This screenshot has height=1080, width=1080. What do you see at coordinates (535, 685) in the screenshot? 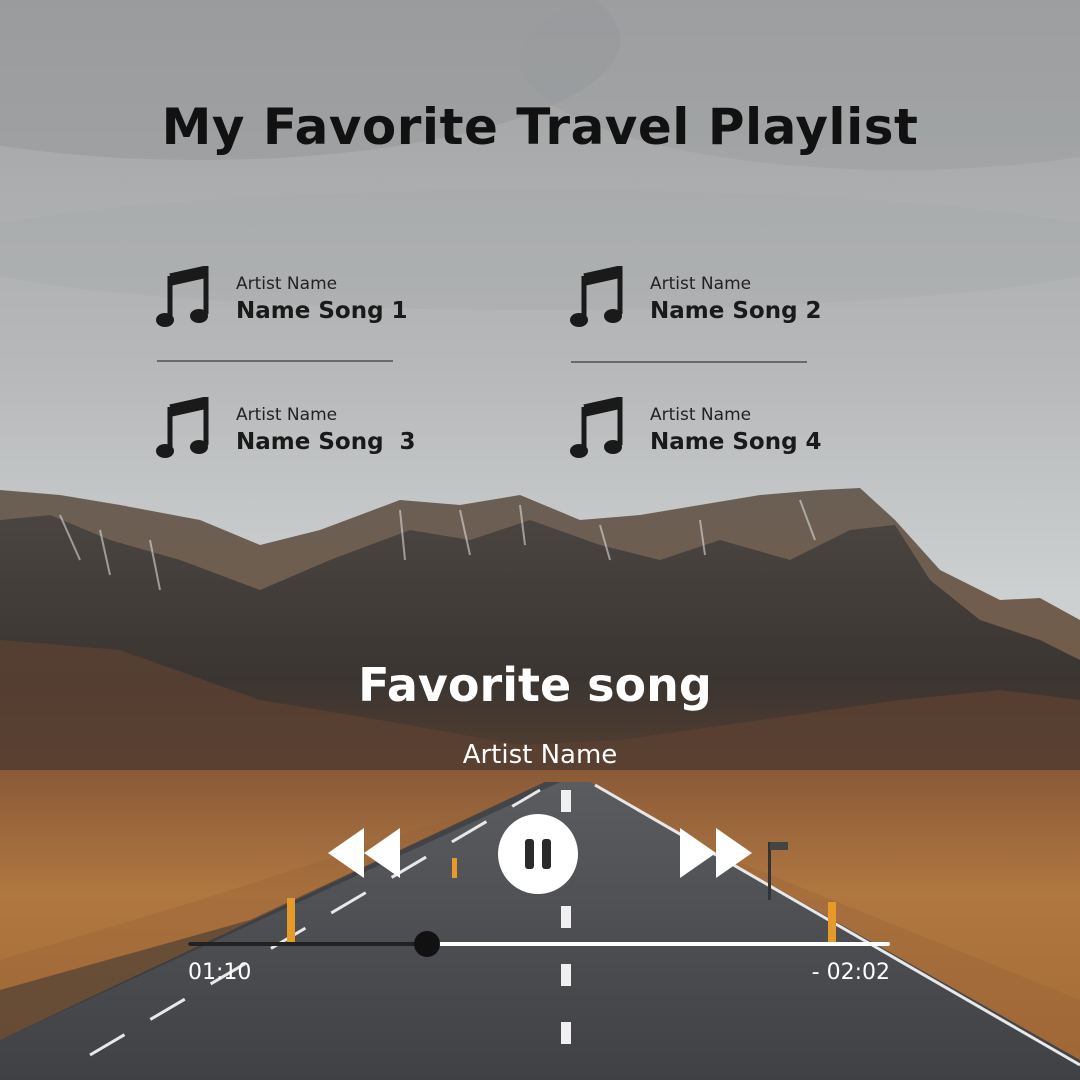
I see `now-playing-title: Favorite song` at bounding box center [535, 685].